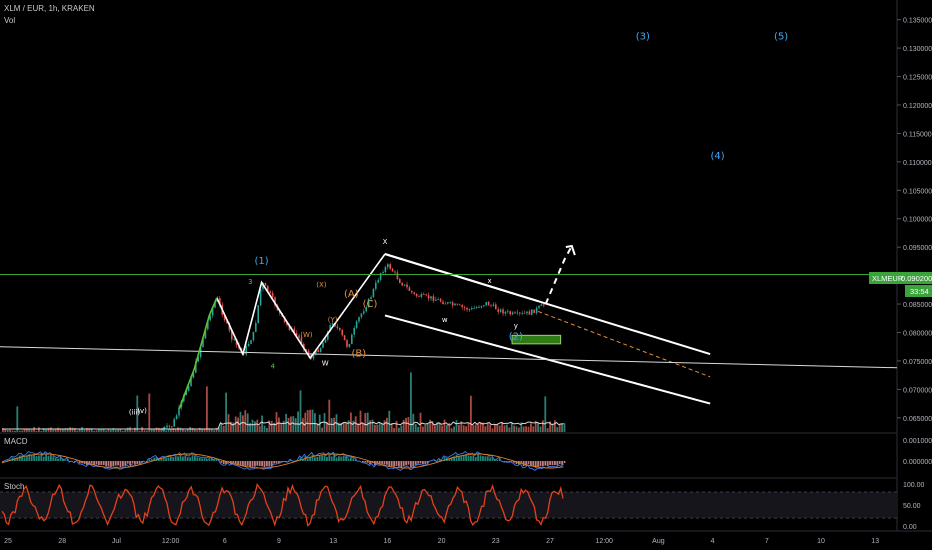 The width and height of the screenshot is (932, 550). What do you see at coordinates (917, 462) in the screenshot?
I see `macd-tick-label: 0.000000` at bounding box center [917, 462].